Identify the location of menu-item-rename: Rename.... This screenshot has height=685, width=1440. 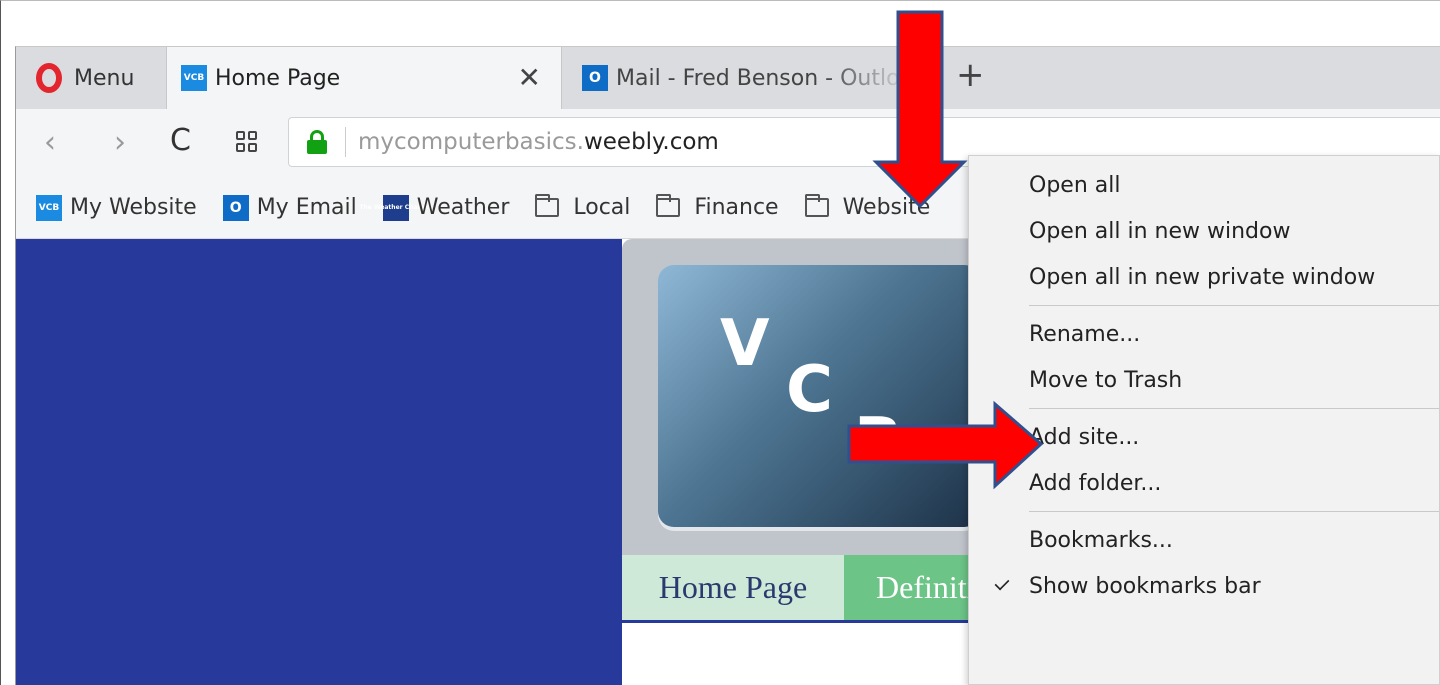
(1084, 334).